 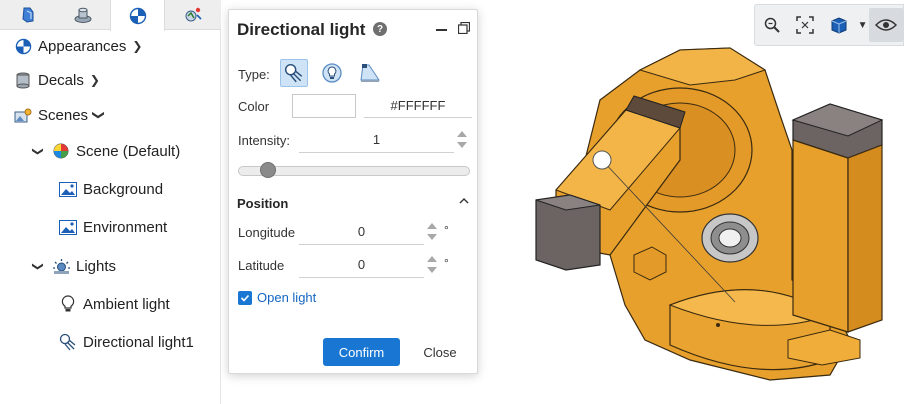 I want to click on tree-item-background: Background, so click(x=110, y=189).